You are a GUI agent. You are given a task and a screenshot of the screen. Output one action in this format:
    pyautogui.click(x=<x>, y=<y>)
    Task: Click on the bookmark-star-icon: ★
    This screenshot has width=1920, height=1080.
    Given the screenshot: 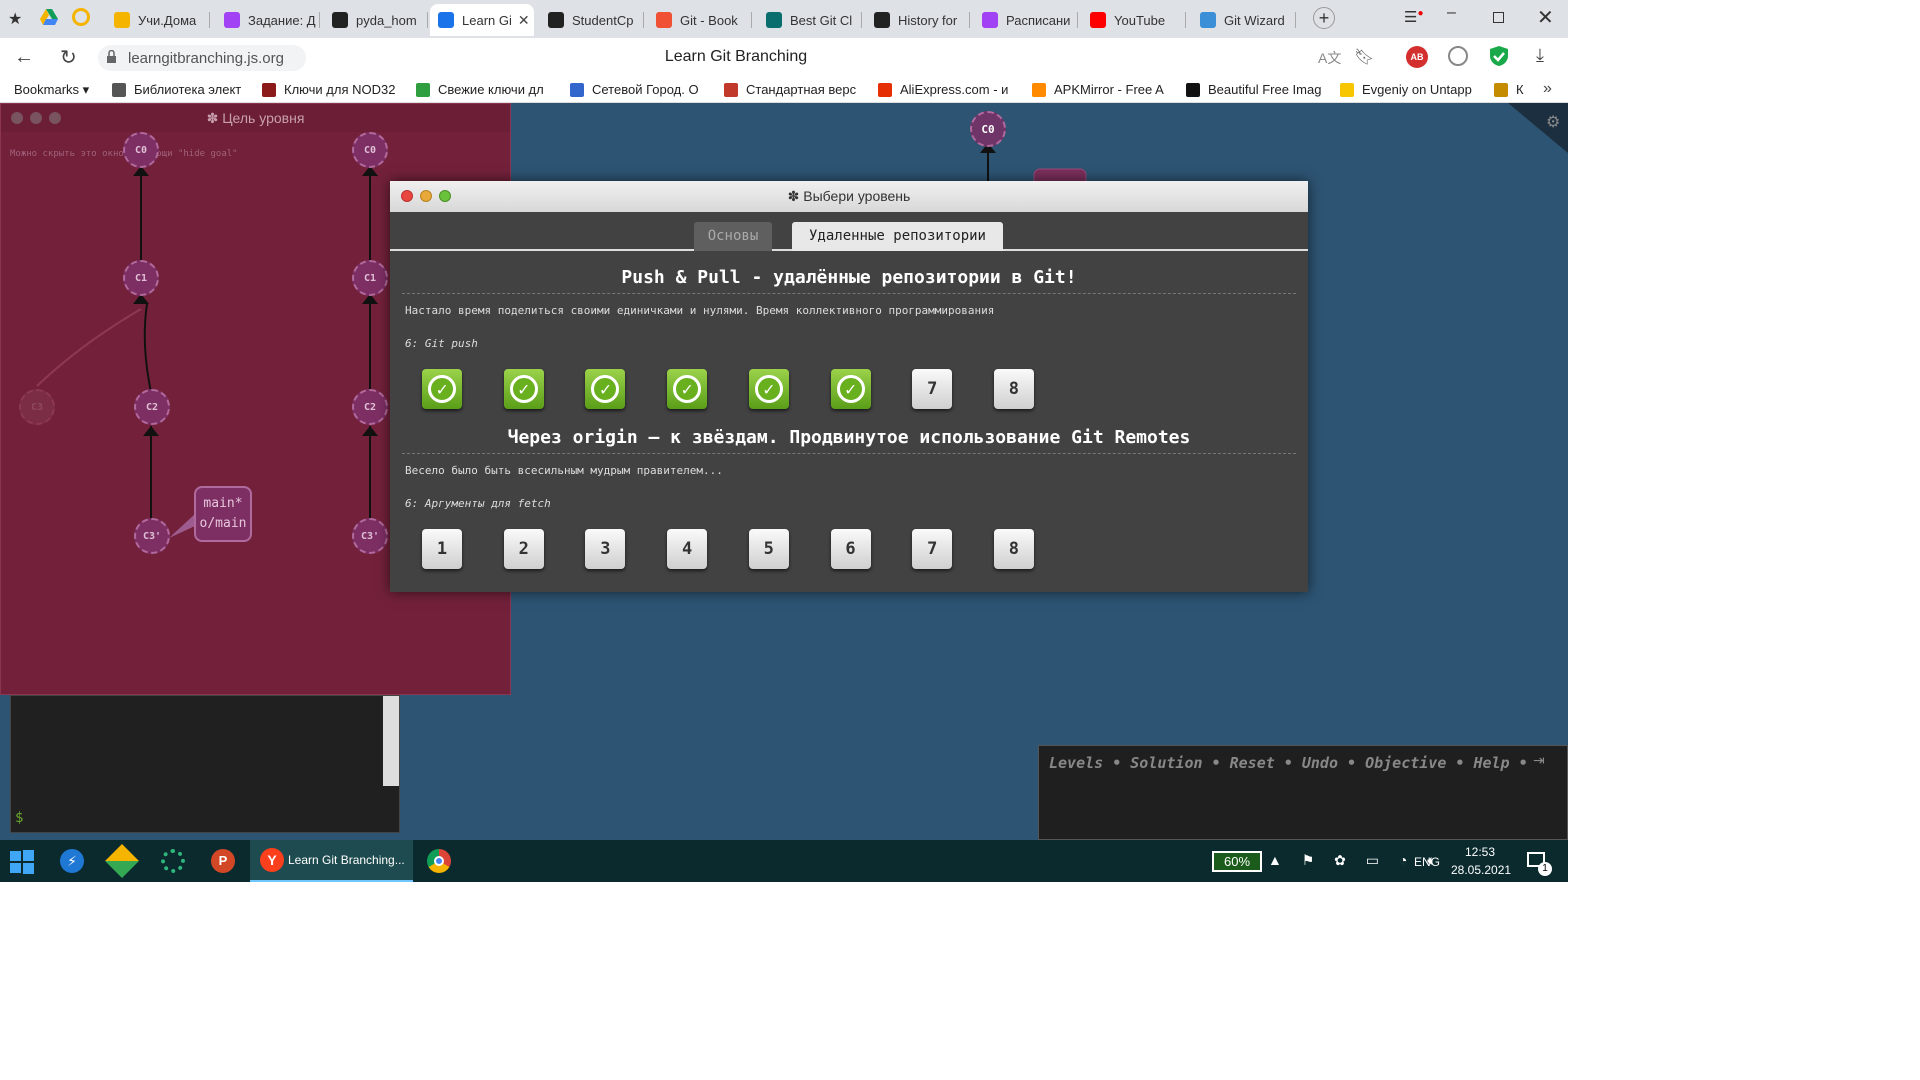 What is the action you would take?
    pyautogui.click(x=15, y=19)
    